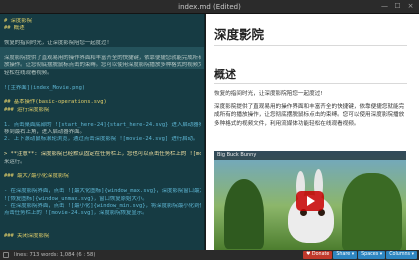 The image size is (419, 260). I want to click on window-controls: — ☐ ×, so click(397, 6).